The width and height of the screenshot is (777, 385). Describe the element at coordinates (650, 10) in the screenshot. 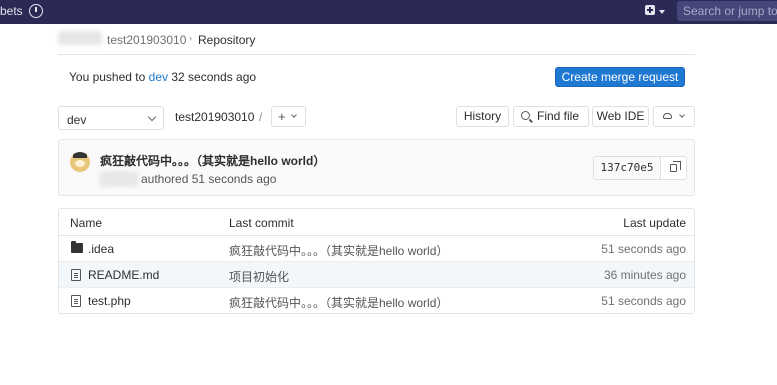

I see `new-item-plus-icon` at that location.